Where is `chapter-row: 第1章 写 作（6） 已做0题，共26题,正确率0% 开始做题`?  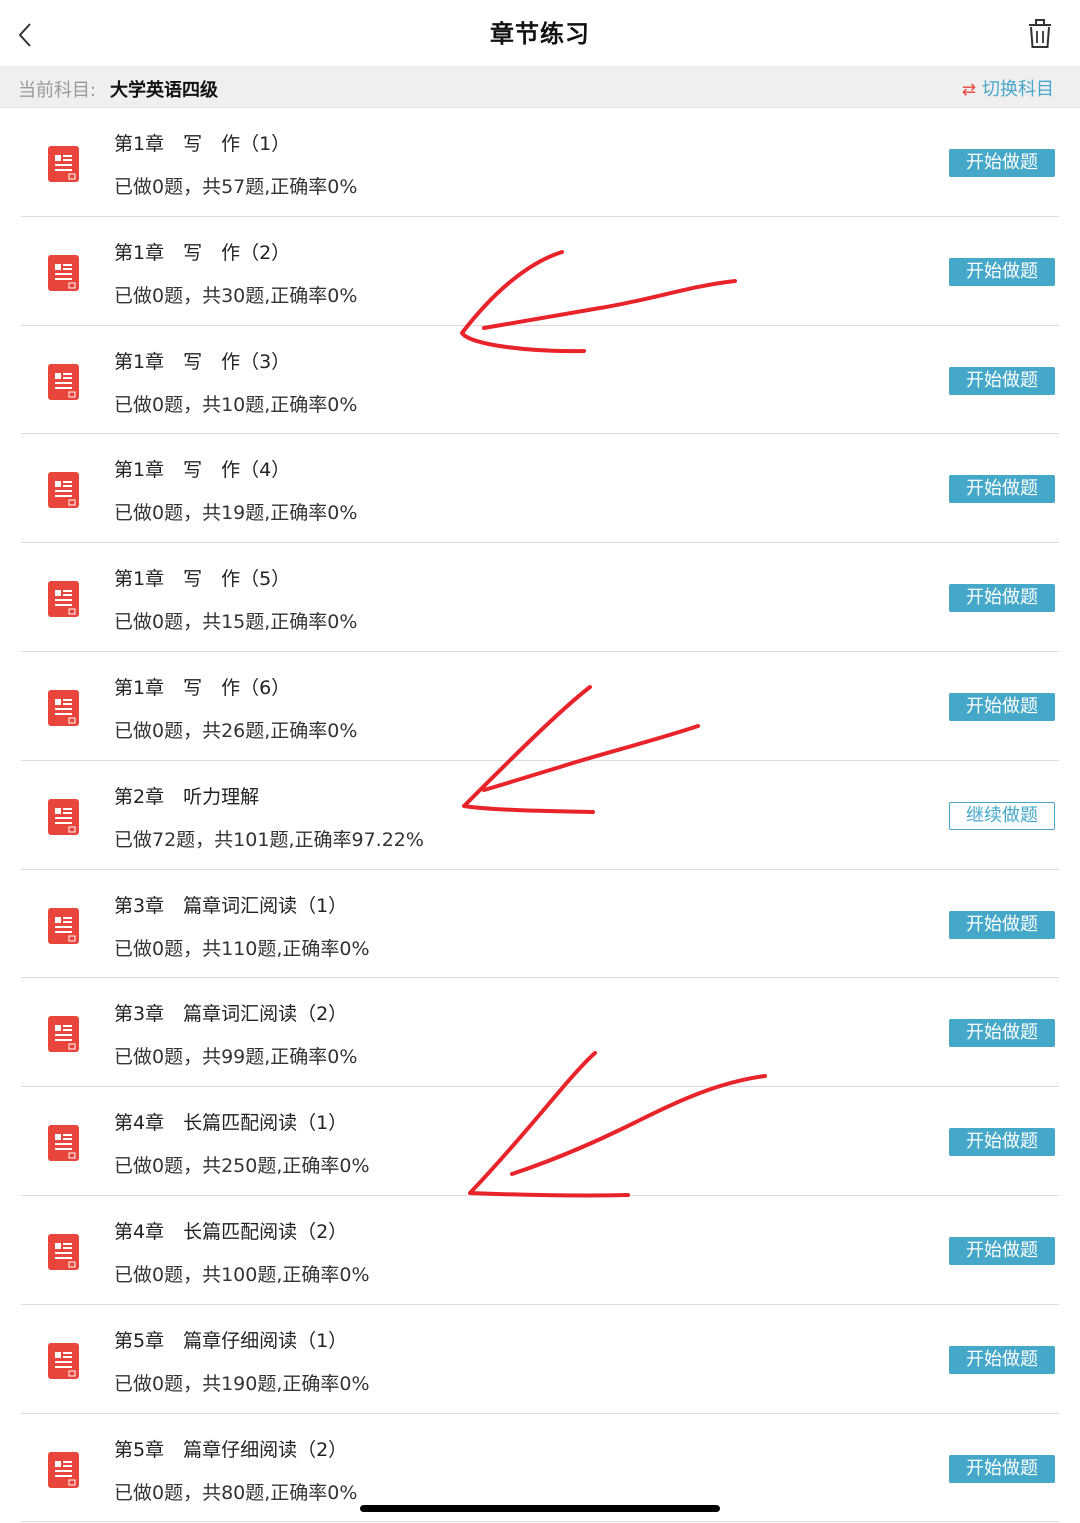
chapter-row: 第1章 写 作（6） 已做0题，共26题,正确率0% 开始做题 is located at coordinates (540, 706).